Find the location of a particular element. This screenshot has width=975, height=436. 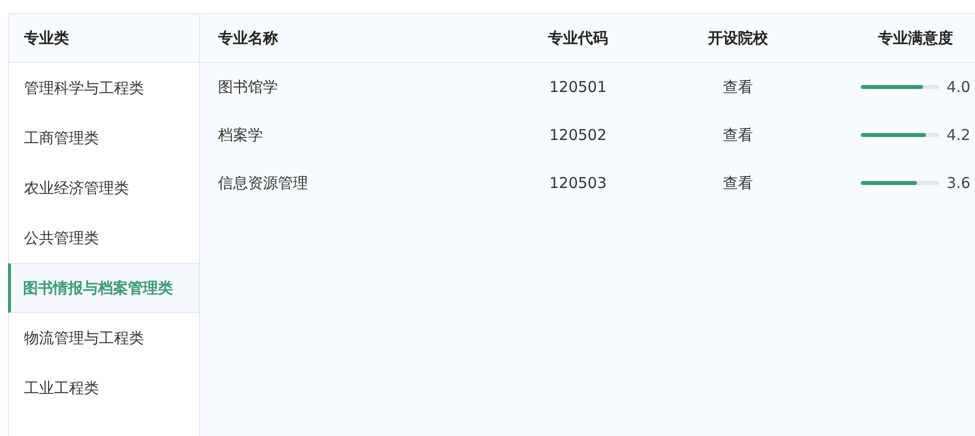

column-header: 专业代码 is located at coordinates (578, 38).